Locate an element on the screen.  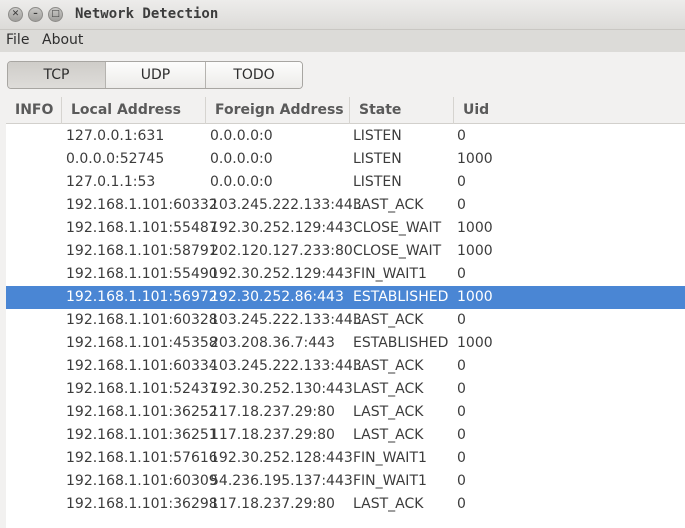
table-row: 0.0.0.0:52745 0.0.0.0:0 LISTEN 1000 is located at coordinates (345, 159).